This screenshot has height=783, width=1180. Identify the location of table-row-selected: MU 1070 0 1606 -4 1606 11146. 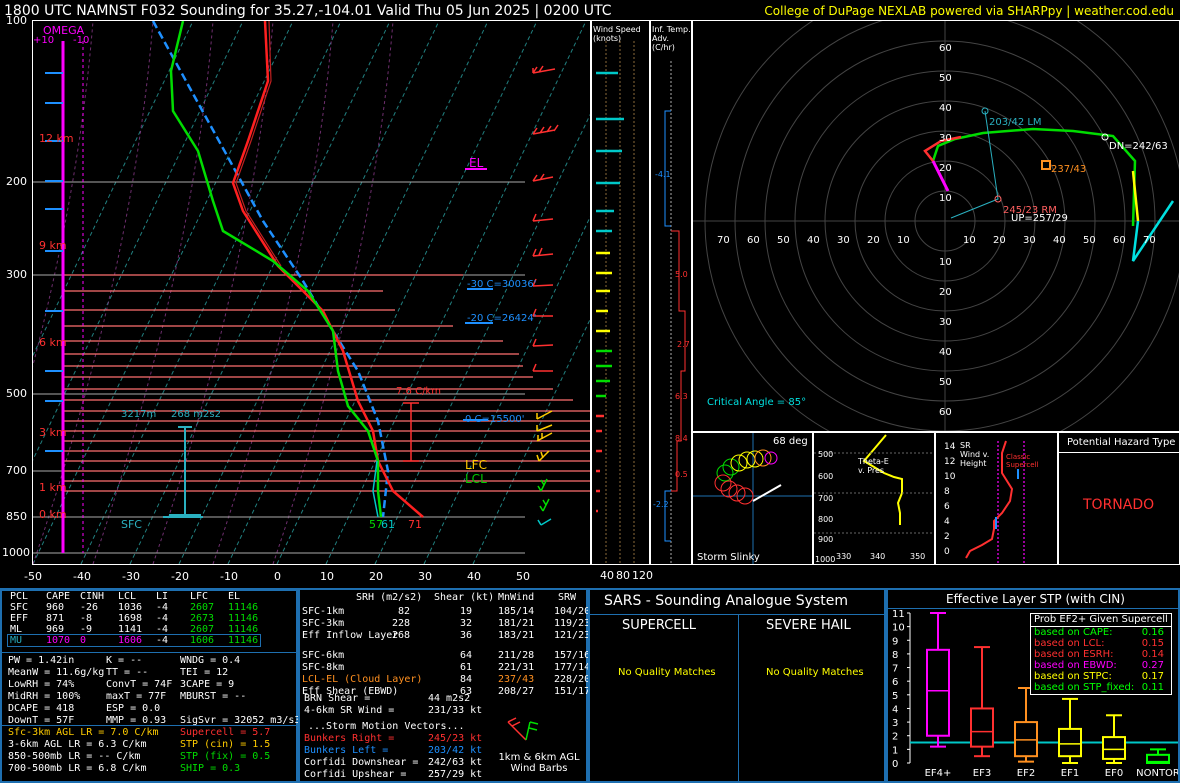
(134, 640).